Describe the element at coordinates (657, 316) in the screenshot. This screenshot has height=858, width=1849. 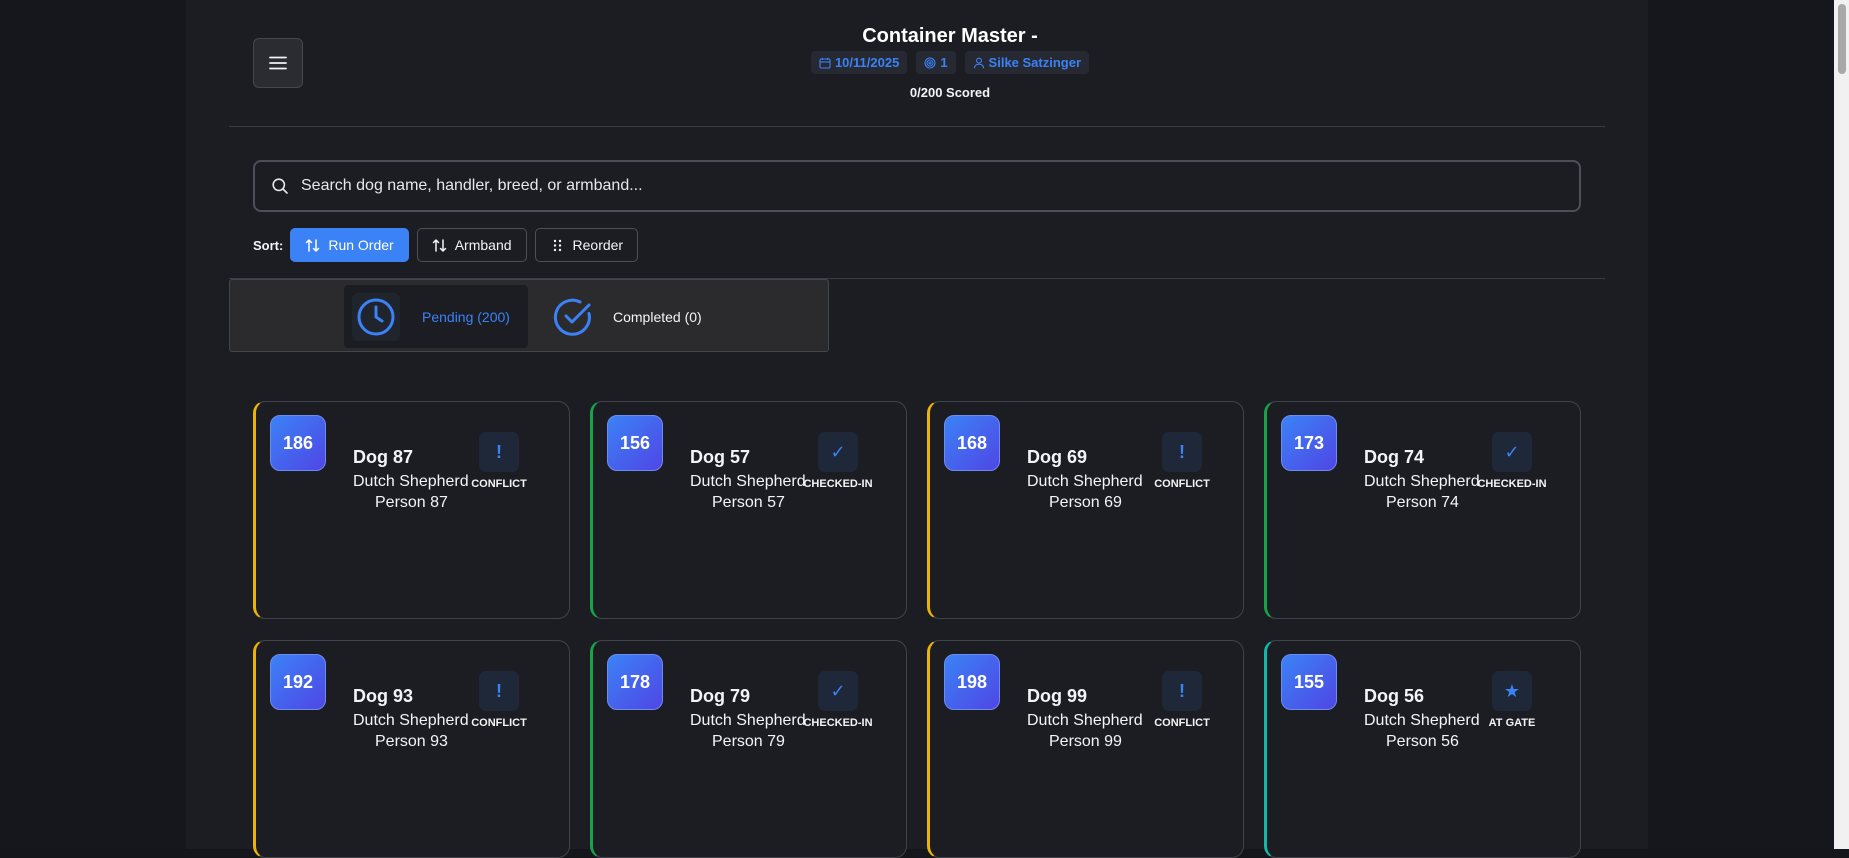
I see `tab-completed-label: Completed (0)` at that location.